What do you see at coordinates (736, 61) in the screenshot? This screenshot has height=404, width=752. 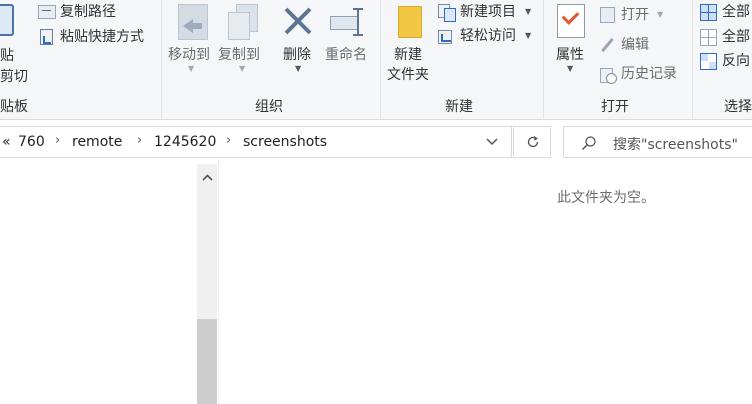 I see `invert-selection-label: 反向` at bounding box center [736, 61].